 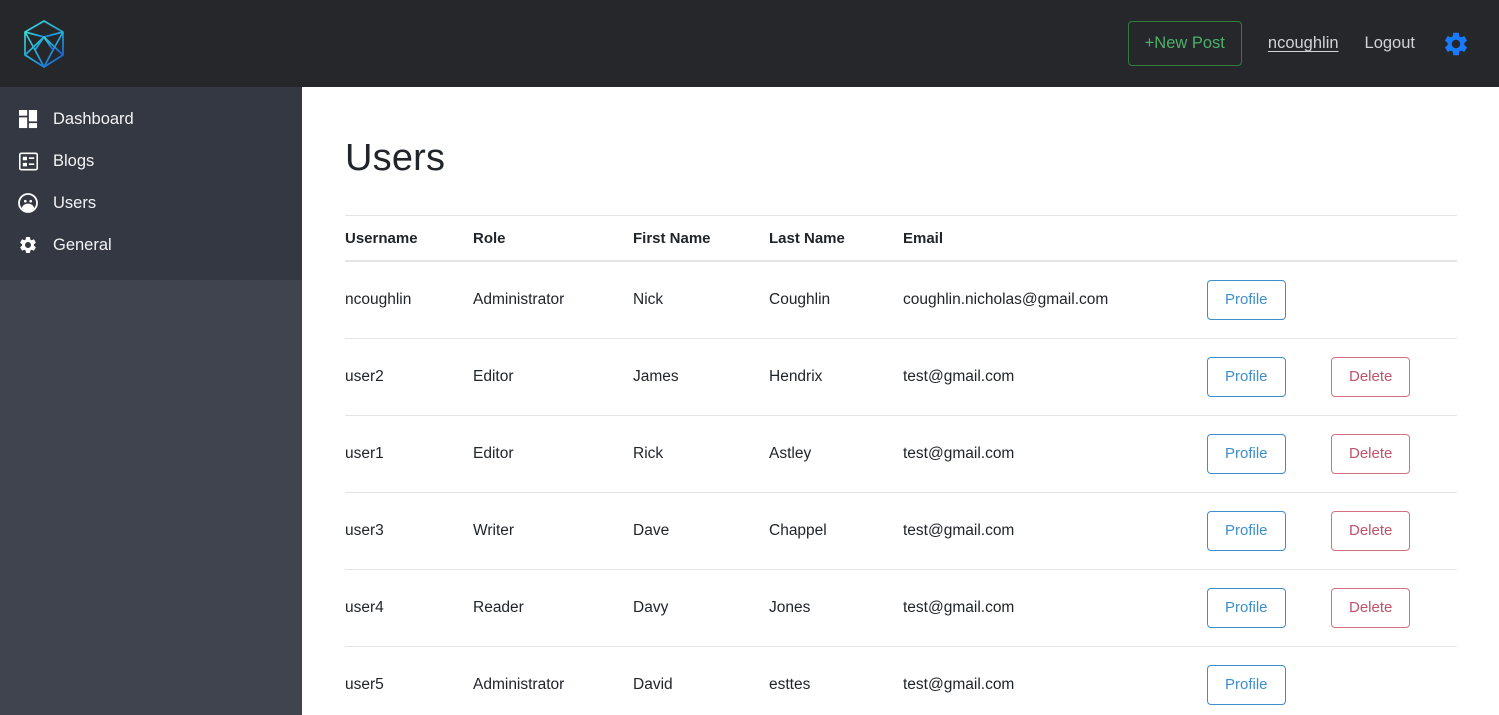 What do you see at coordinates (151, 119) in the screenshot?
I see `sidebar-item-dashboard: Dashboard` at bounding box center [151, 119].